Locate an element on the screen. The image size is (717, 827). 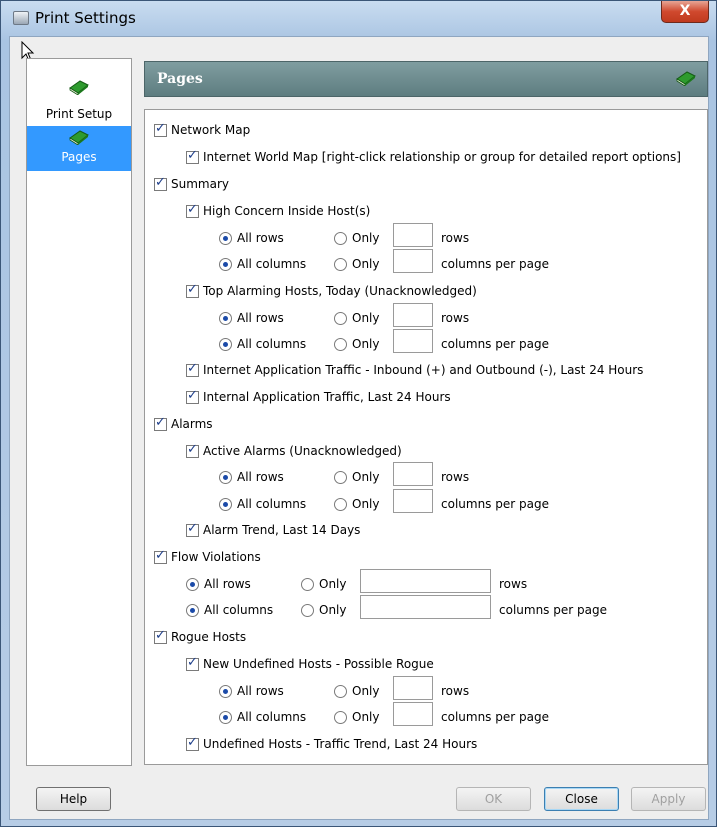
radio-label: Only is located at coordinates (366, 238).